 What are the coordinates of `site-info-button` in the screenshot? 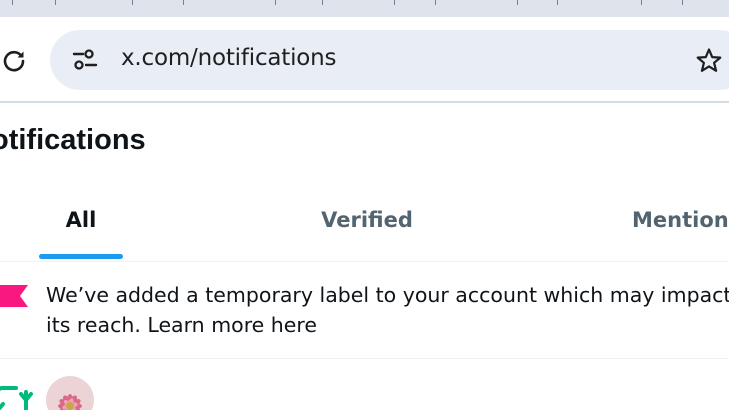 It's located at (85, 60).